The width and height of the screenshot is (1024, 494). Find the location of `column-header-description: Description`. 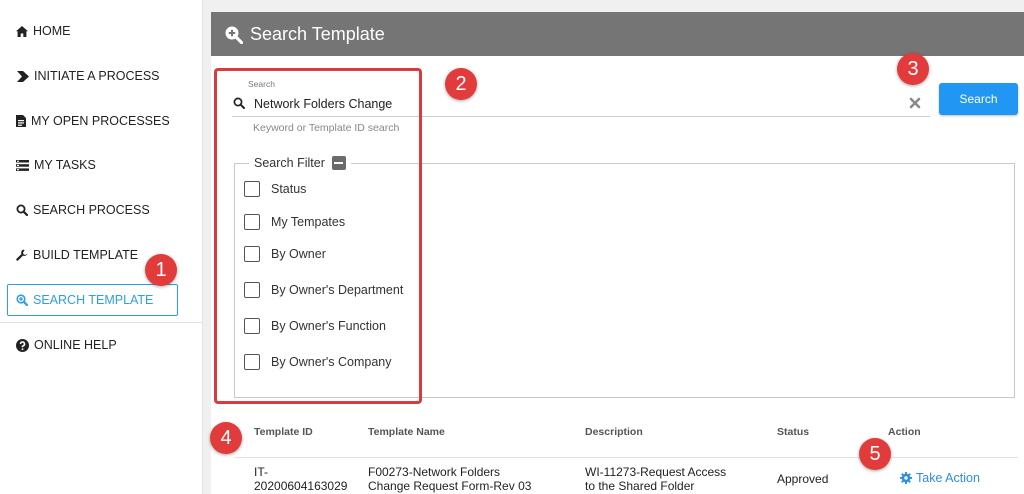

column-header-description: Description is located at coordinates (614, 432).